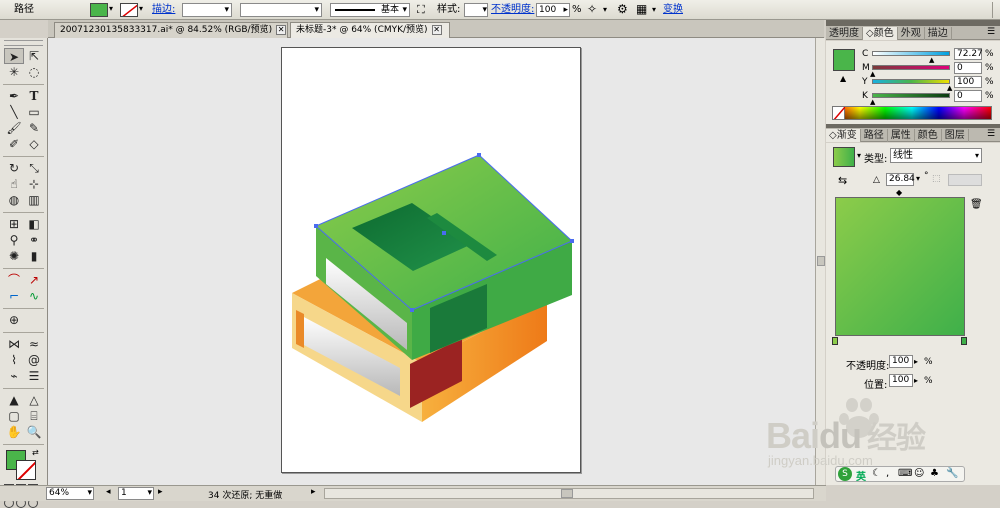 This screenshot has width=1000, height=508. I want to click on paintbrush-icon: 🖌, so click(14, 128).